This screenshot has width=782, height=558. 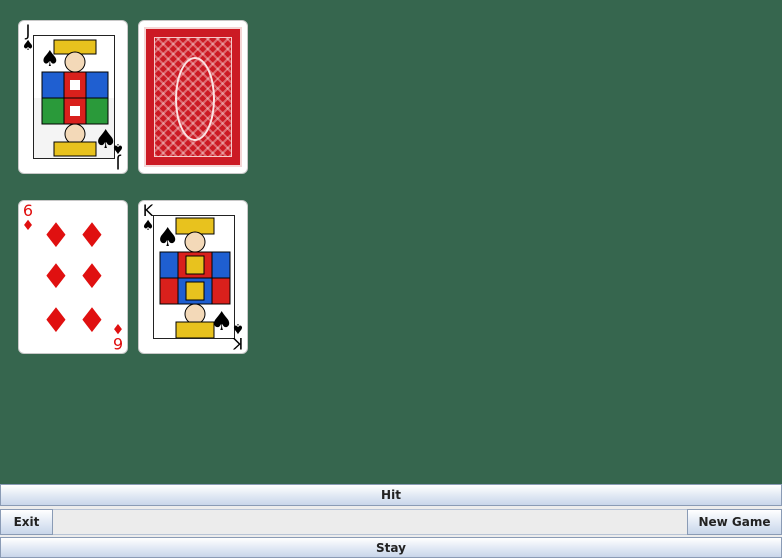 I want to click on player-card-six-of-diamonds: 6 ♦ ♦ ♦ ♦ ♦ ♦ ♦ 6 ♦, so click(x=73, y=277).